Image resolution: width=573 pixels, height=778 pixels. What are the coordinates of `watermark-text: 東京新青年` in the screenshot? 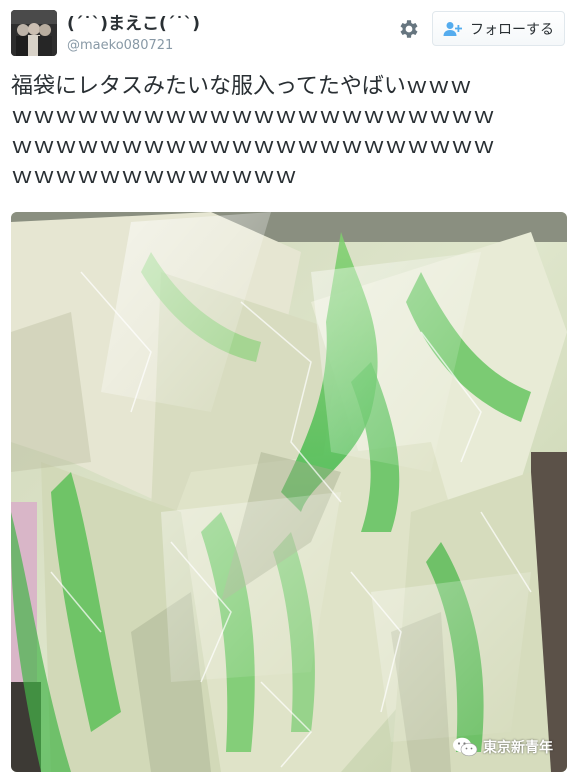 It's located at (518, 748).